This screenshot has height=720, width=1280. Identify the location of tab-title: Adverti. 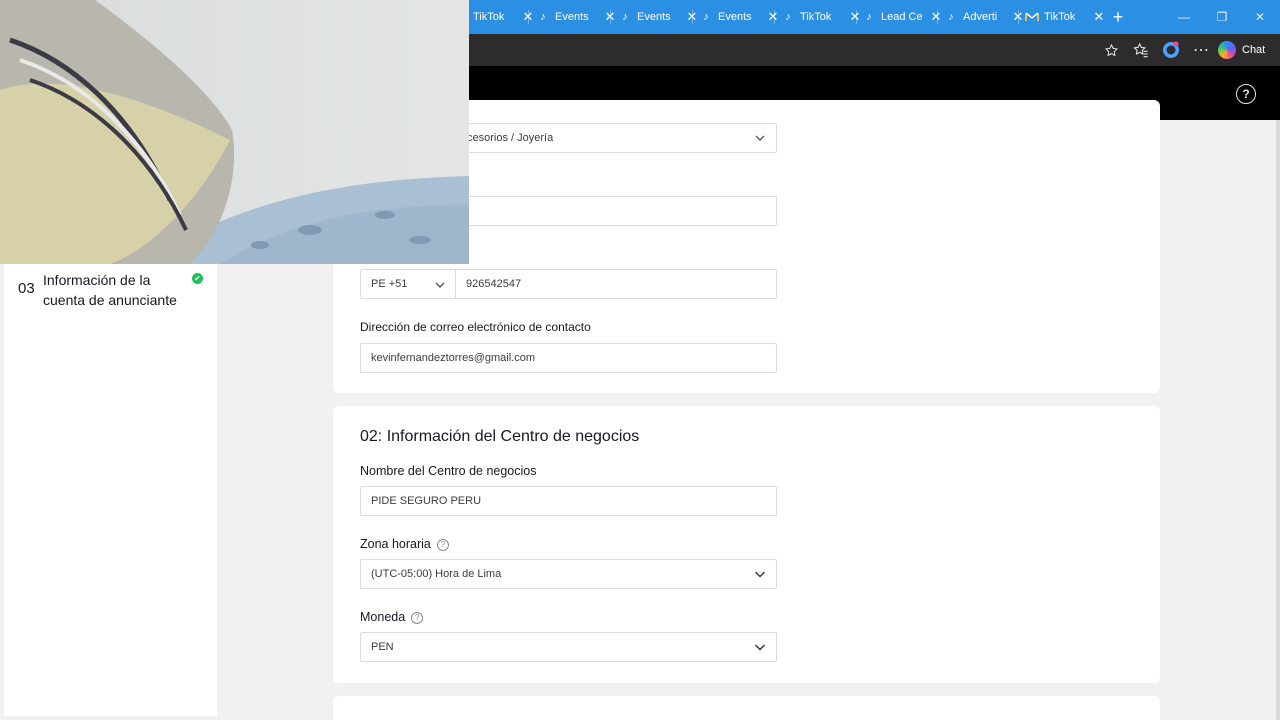
(980, 17).